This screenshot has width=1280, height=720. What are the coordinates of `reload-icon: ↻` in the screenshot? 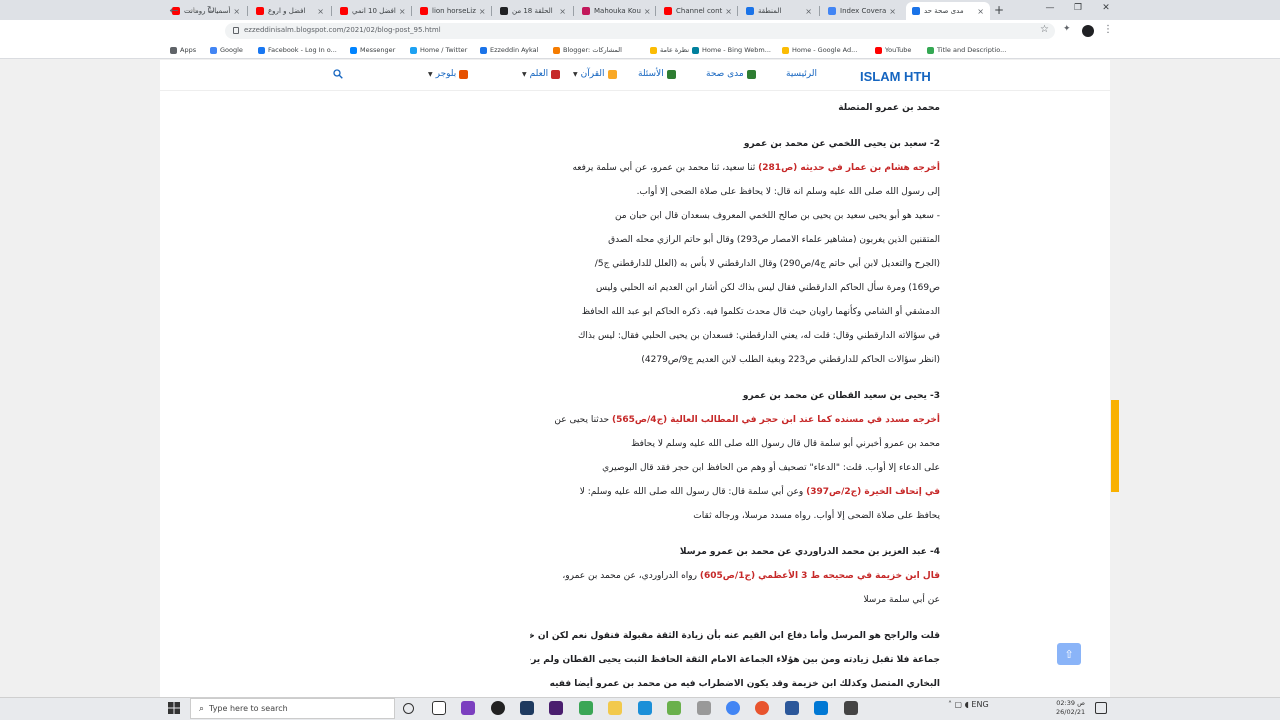 It's located at (211, 10).